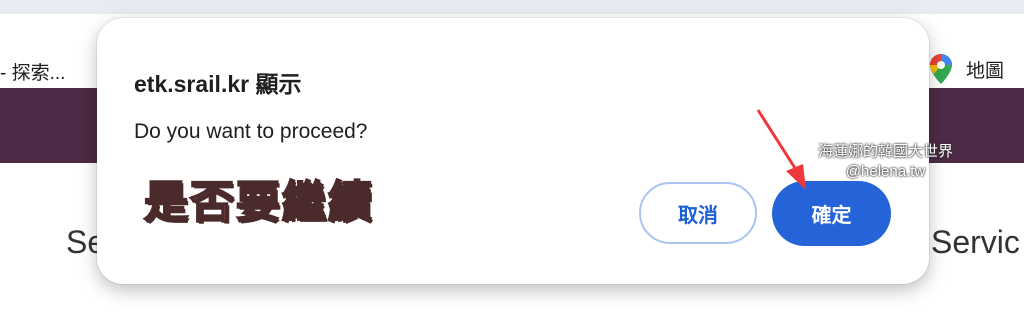  Describe the element at coordinates (251, 131) in the screenshot. I see `dialog-message: Do you want to proceed?` at that location.